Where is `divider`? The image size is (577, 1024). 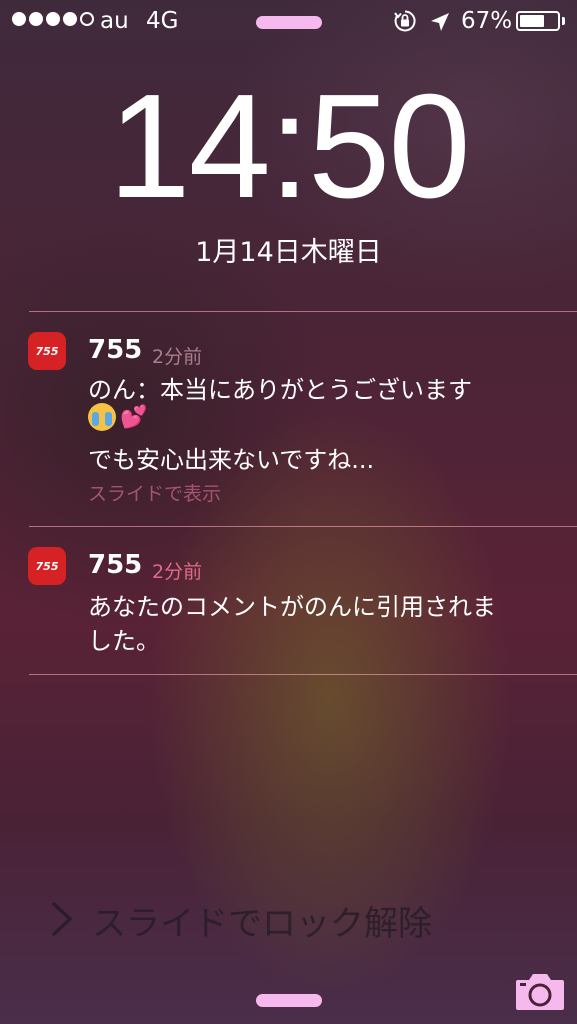 divider is located at coordinates (303, 674).